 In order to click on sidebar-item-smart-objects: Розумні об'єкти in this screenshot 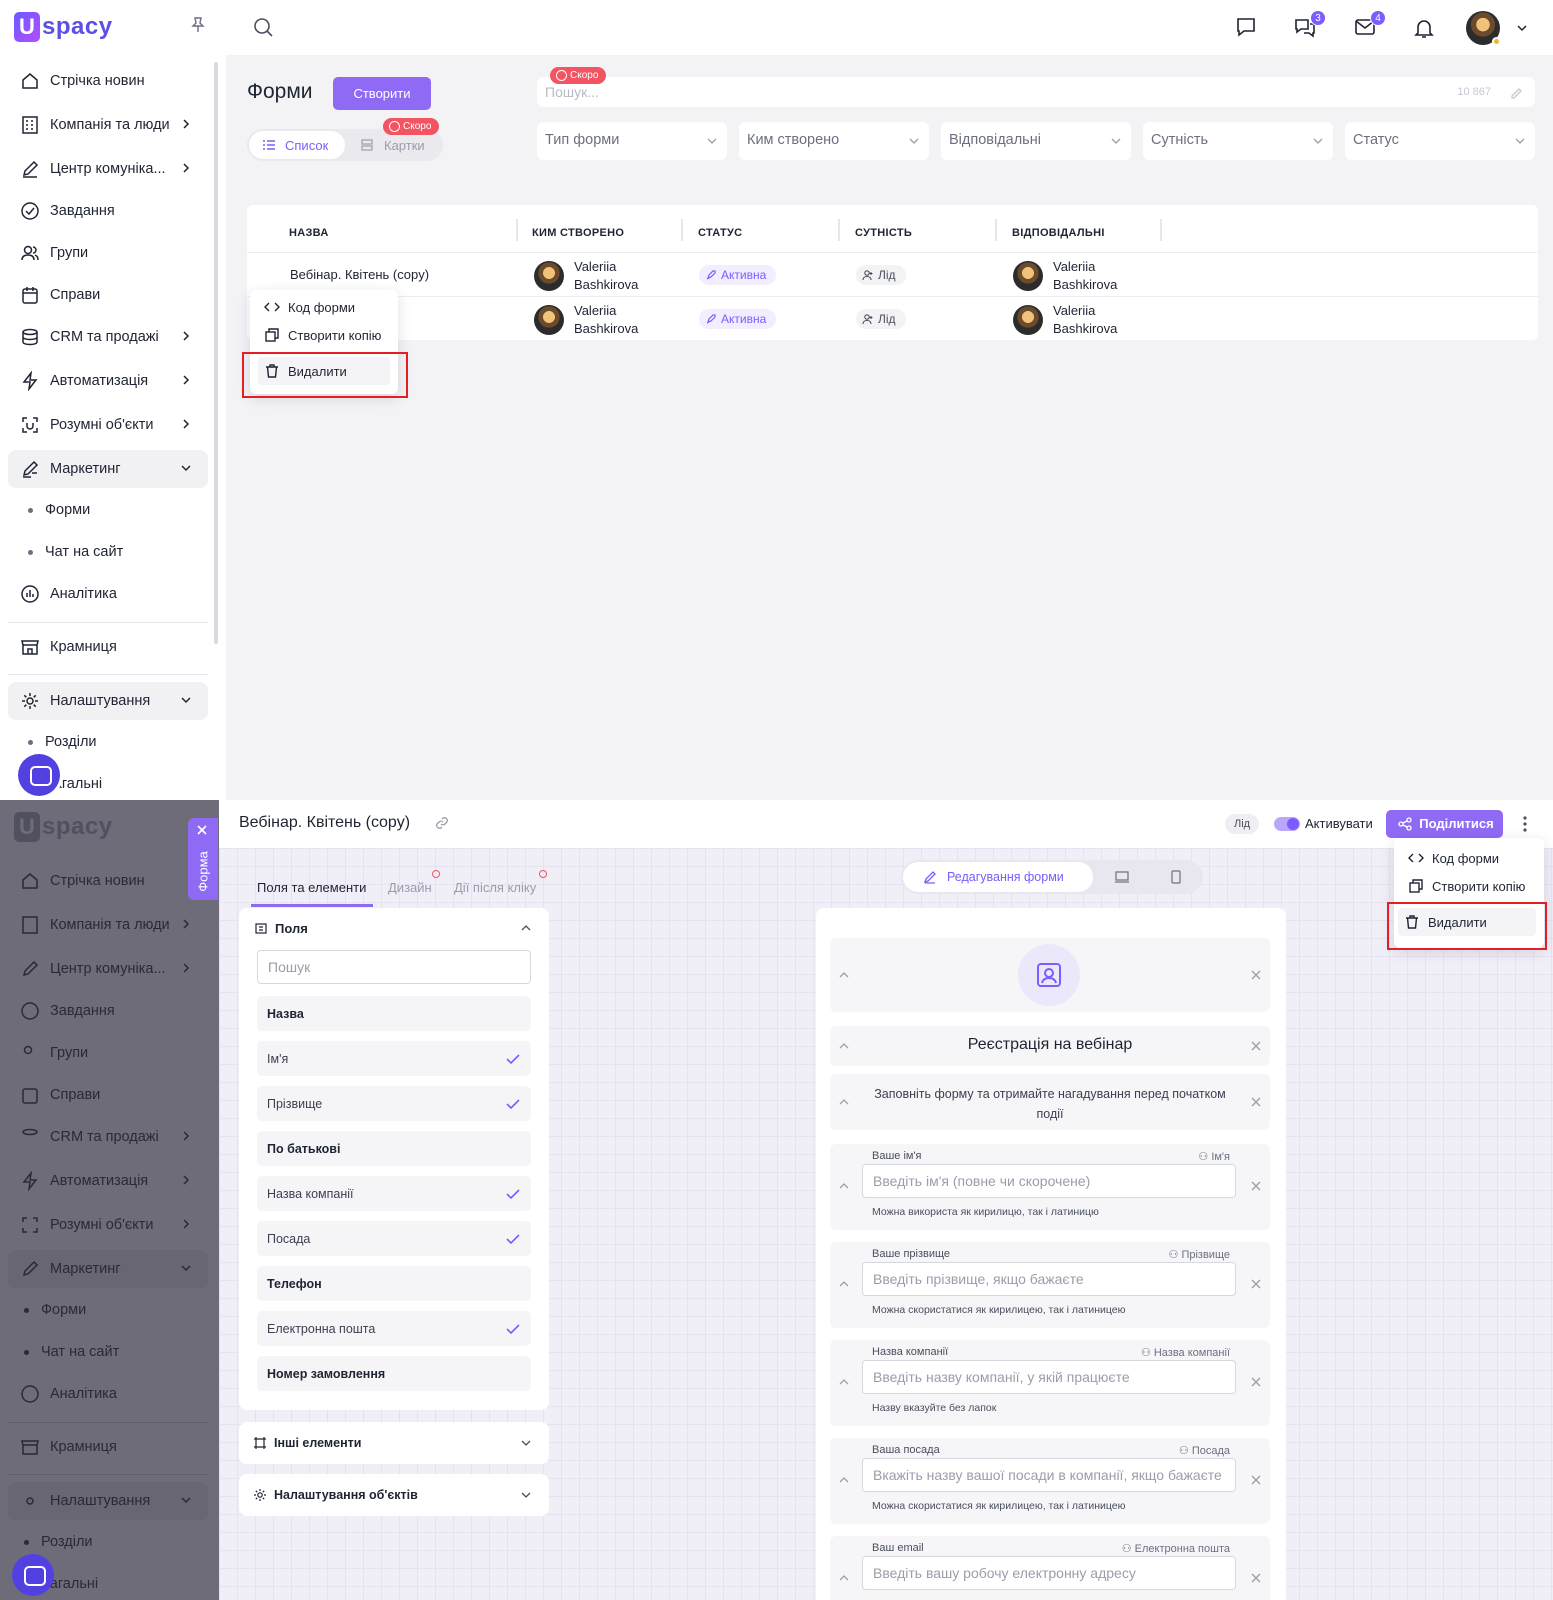, I will do `click(108, 425)`.